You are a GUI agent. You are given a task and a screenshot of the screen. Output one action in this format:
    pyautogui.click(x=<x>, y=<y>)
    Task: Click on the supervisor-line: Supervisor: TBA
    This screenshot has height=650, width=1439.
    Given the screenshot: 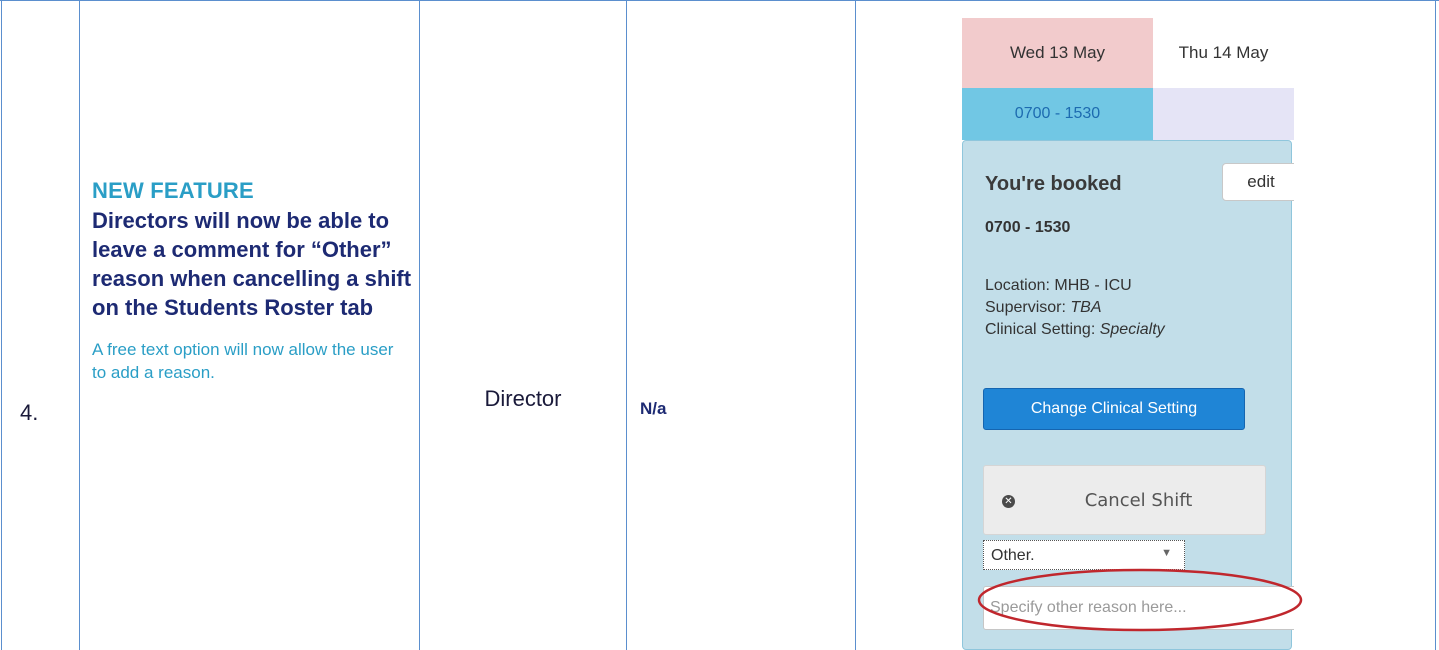 What is the action you would take?
    pyautogui.click(x=1075, y=308)
    